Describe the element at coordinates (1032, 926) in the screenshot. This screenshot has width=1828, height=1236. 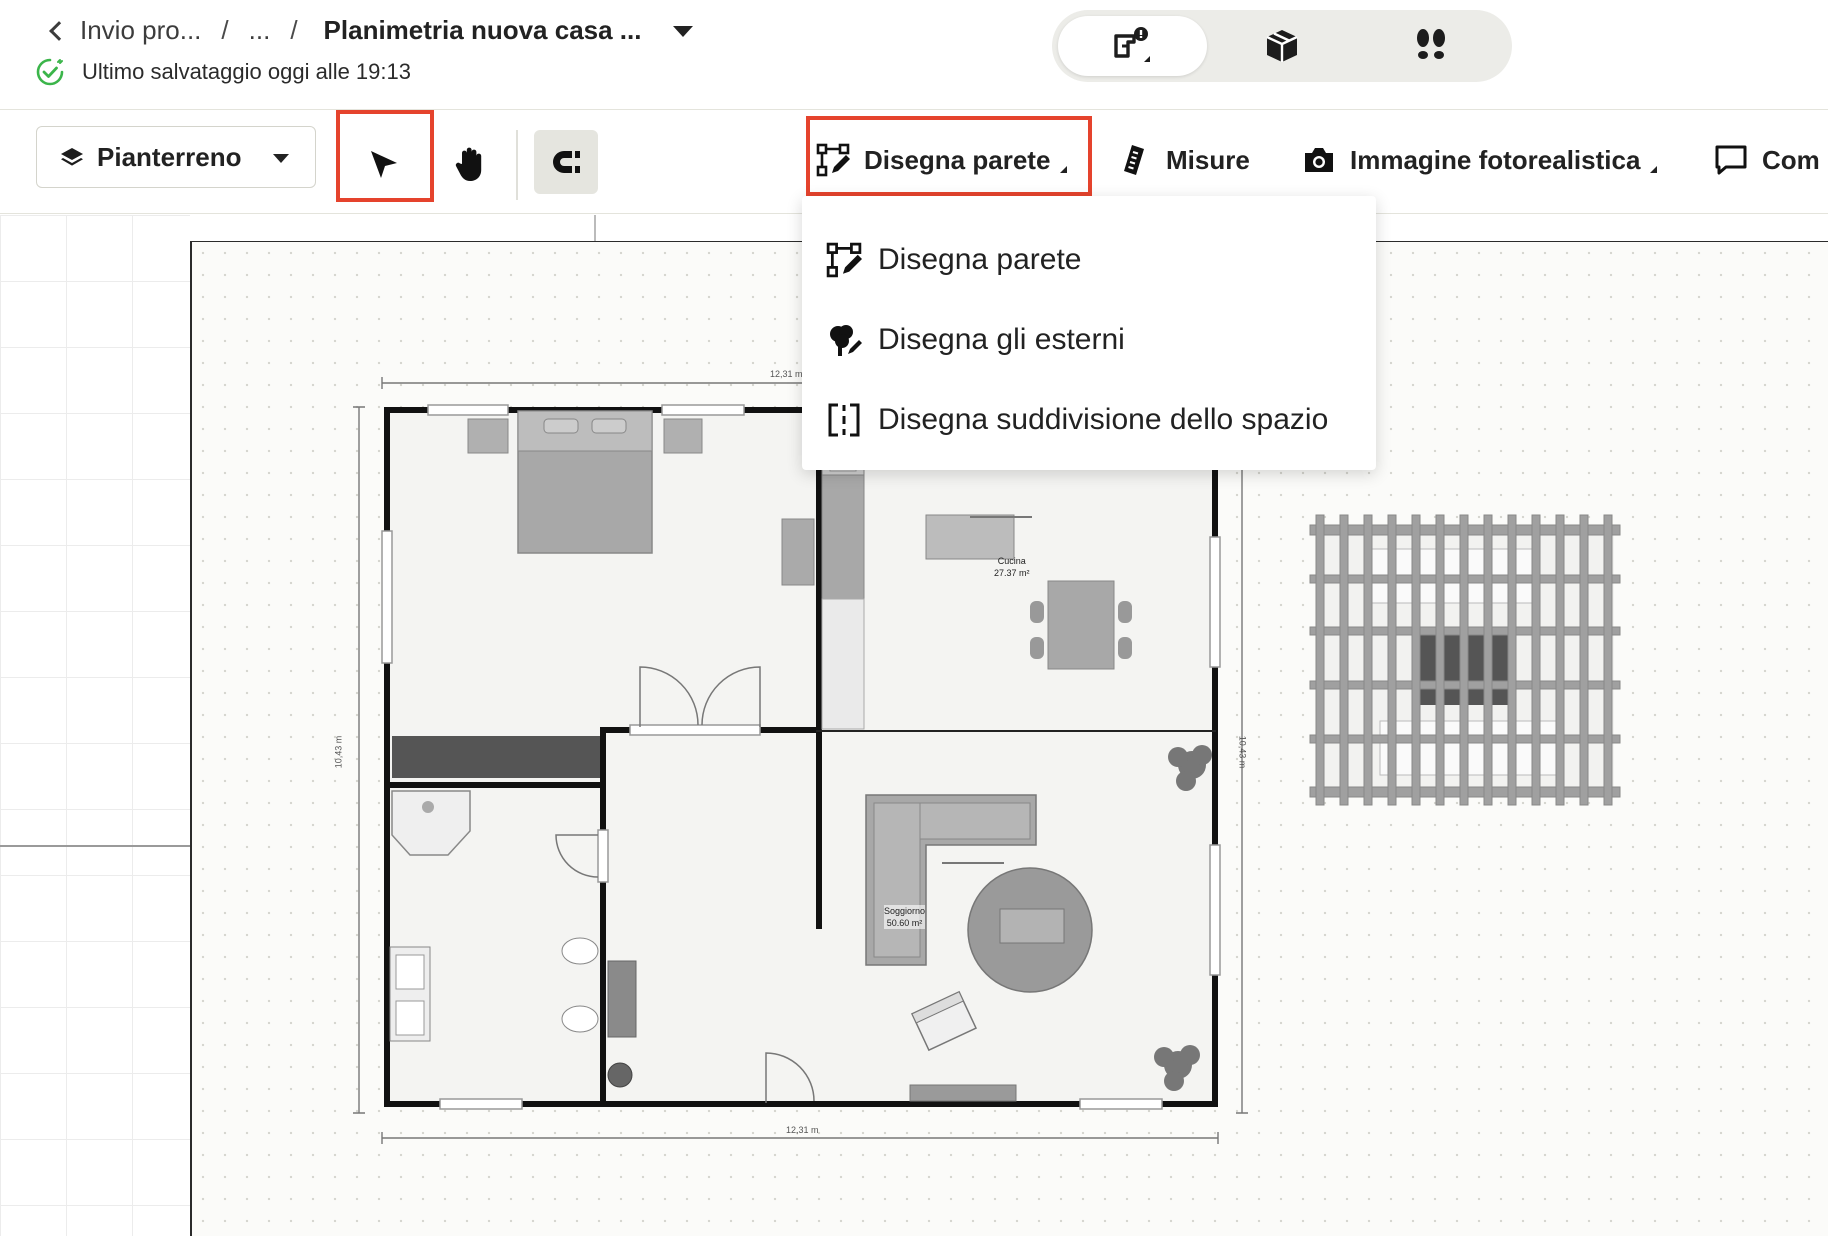
I see `coffee-table` at that location.